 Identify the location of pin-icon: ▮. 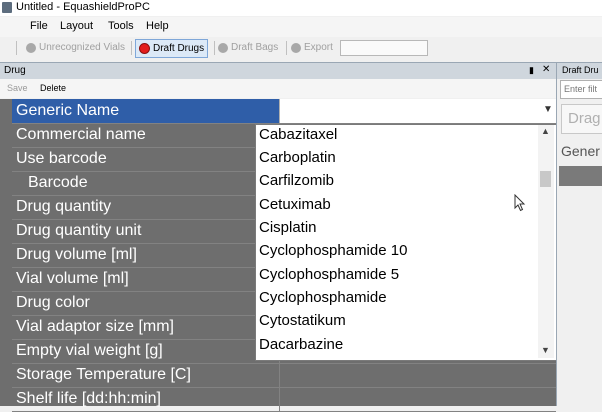
(531, 70).